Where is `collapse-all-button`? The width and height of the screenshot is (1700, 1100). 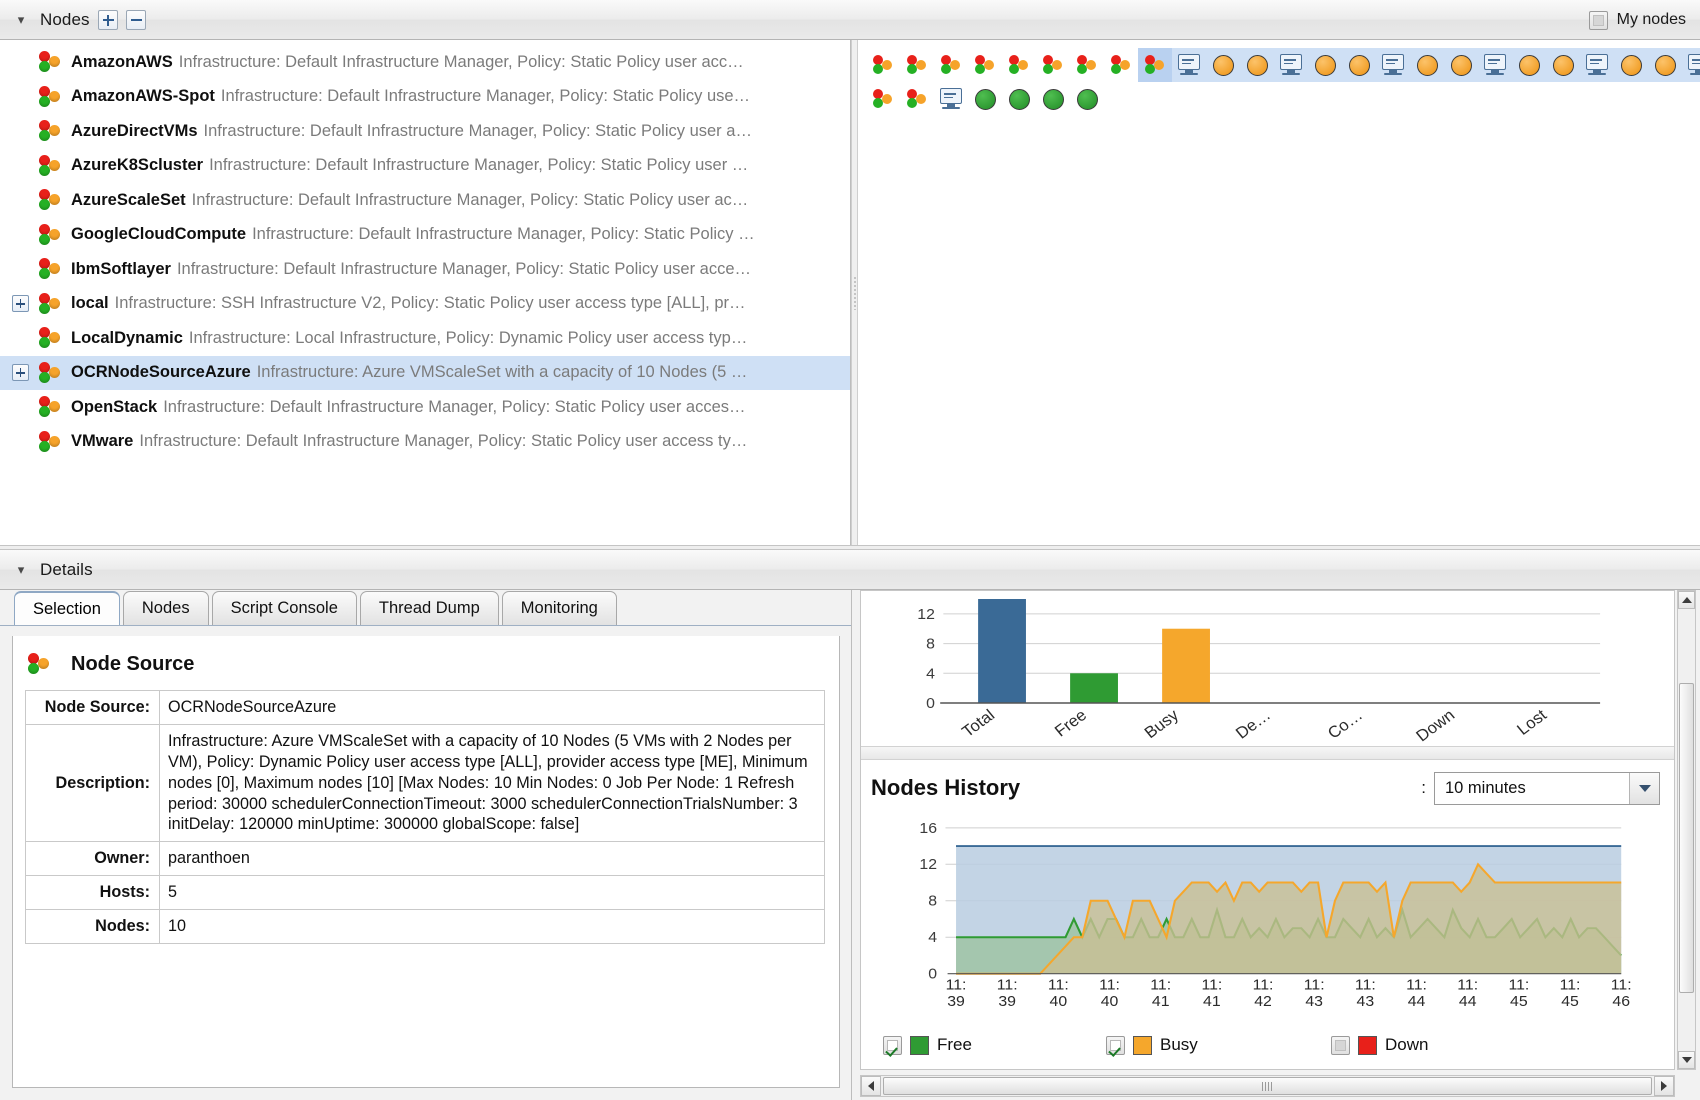
collapse-all-button is located at coordinates (135, 19).